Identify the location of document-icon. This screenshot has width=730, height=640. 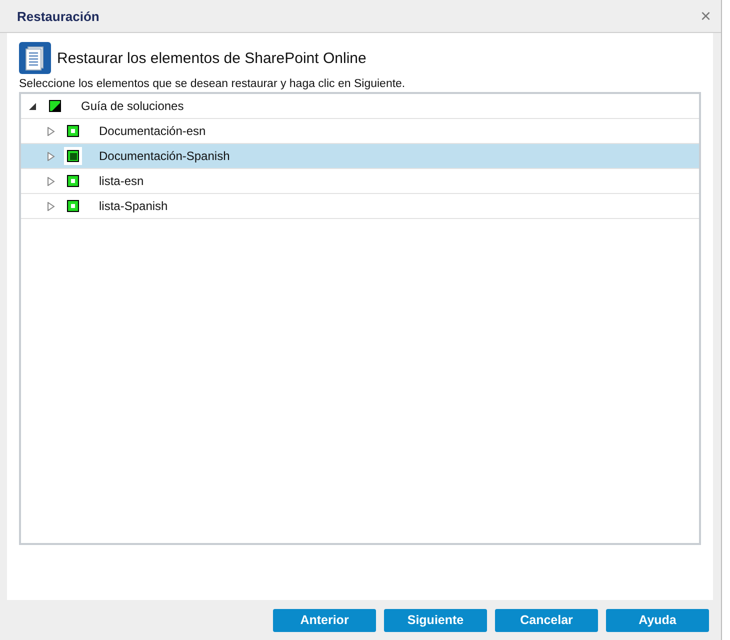
(35, 58).